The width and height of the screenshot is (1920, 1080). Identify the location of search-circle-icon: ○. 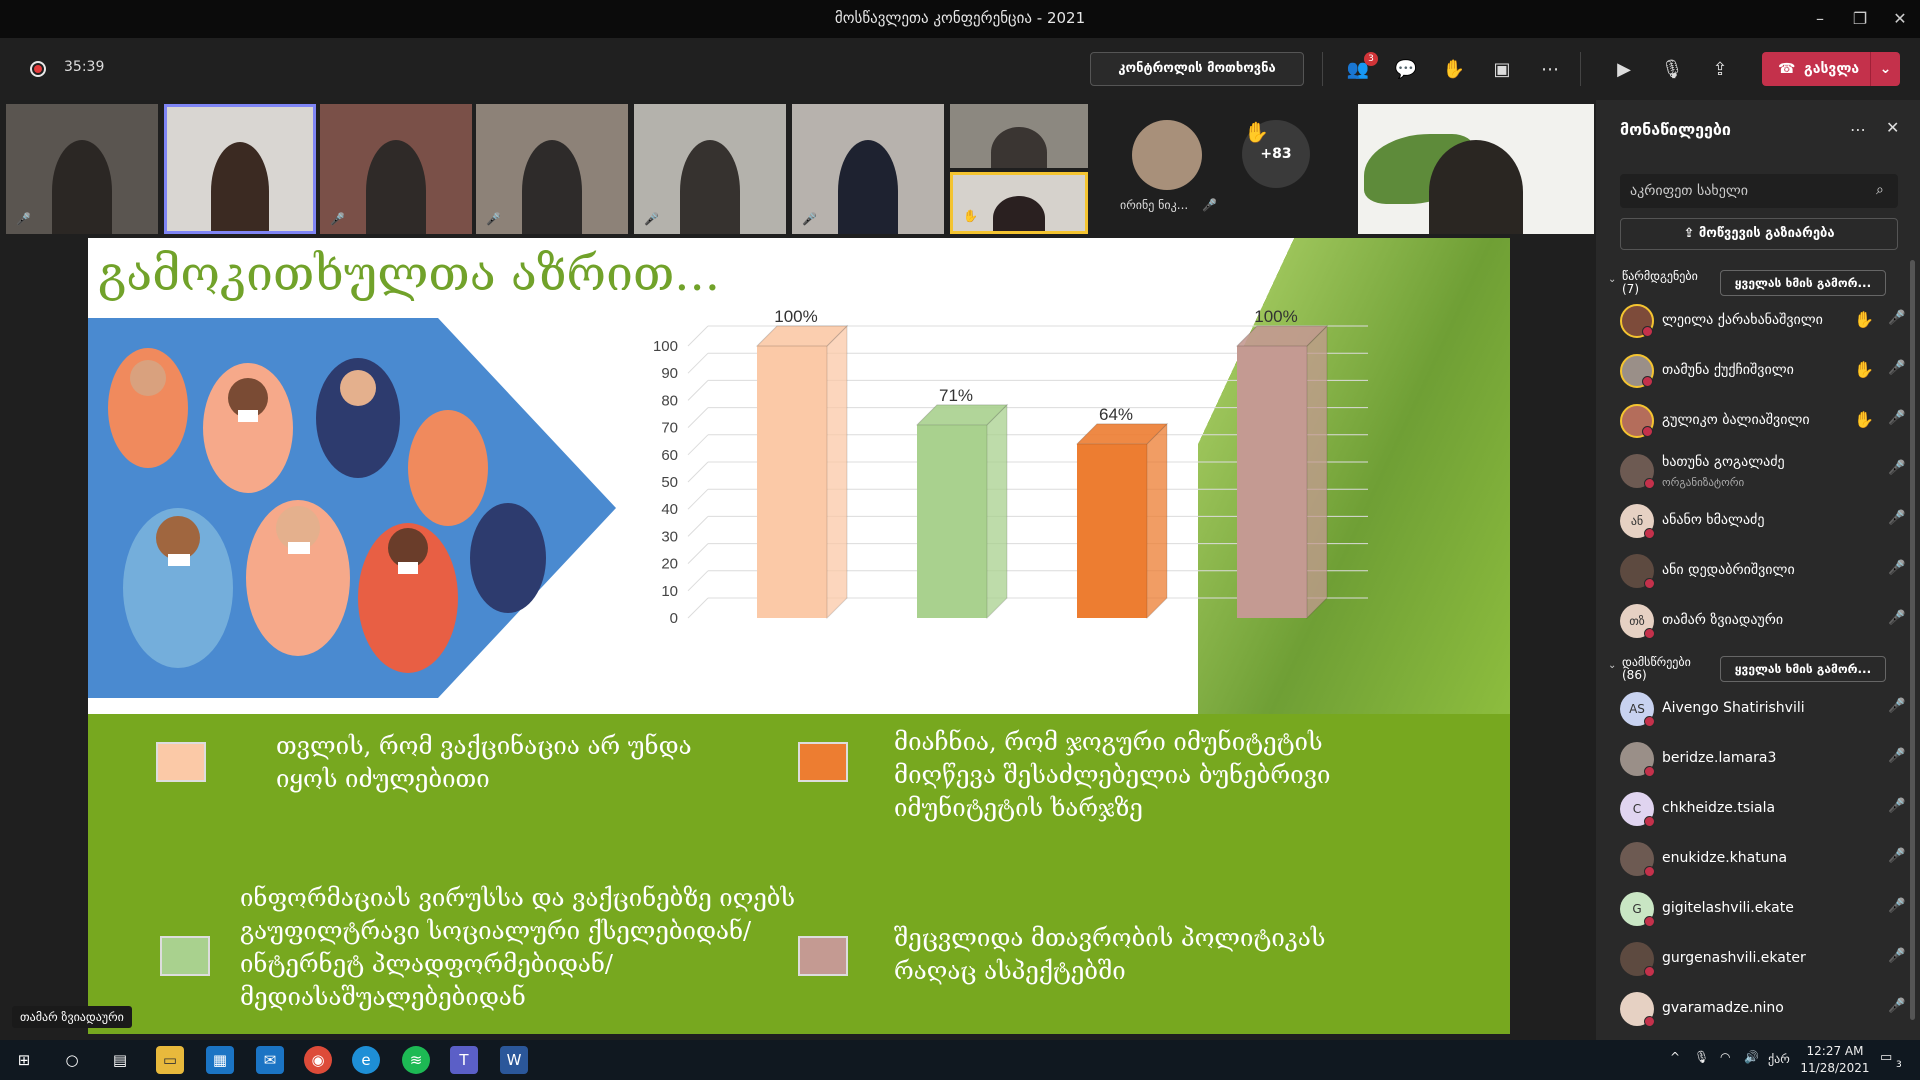
(72, 1060).